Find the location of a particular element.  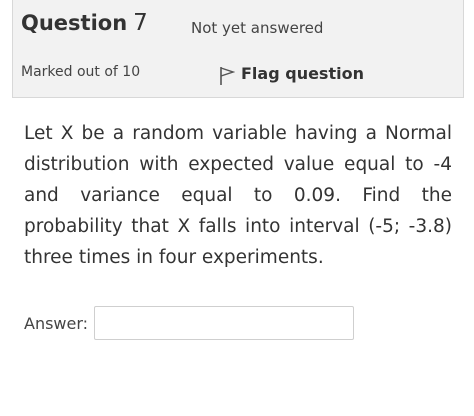

question-title: Question 7 is located at coordinates (84, 23).